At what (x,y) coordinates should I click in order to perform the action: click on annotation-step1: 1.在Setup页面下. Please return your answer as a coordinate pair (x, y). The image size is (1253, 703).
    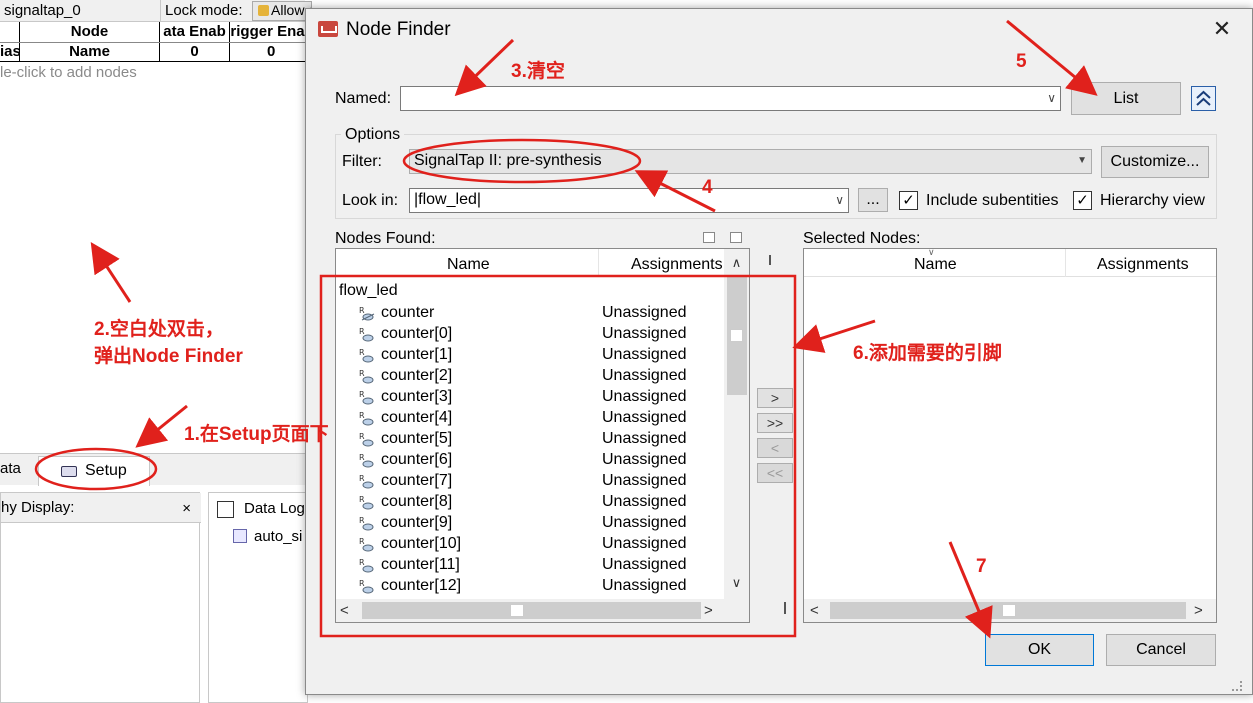
    Looking at the image, I should click on (256, 434).